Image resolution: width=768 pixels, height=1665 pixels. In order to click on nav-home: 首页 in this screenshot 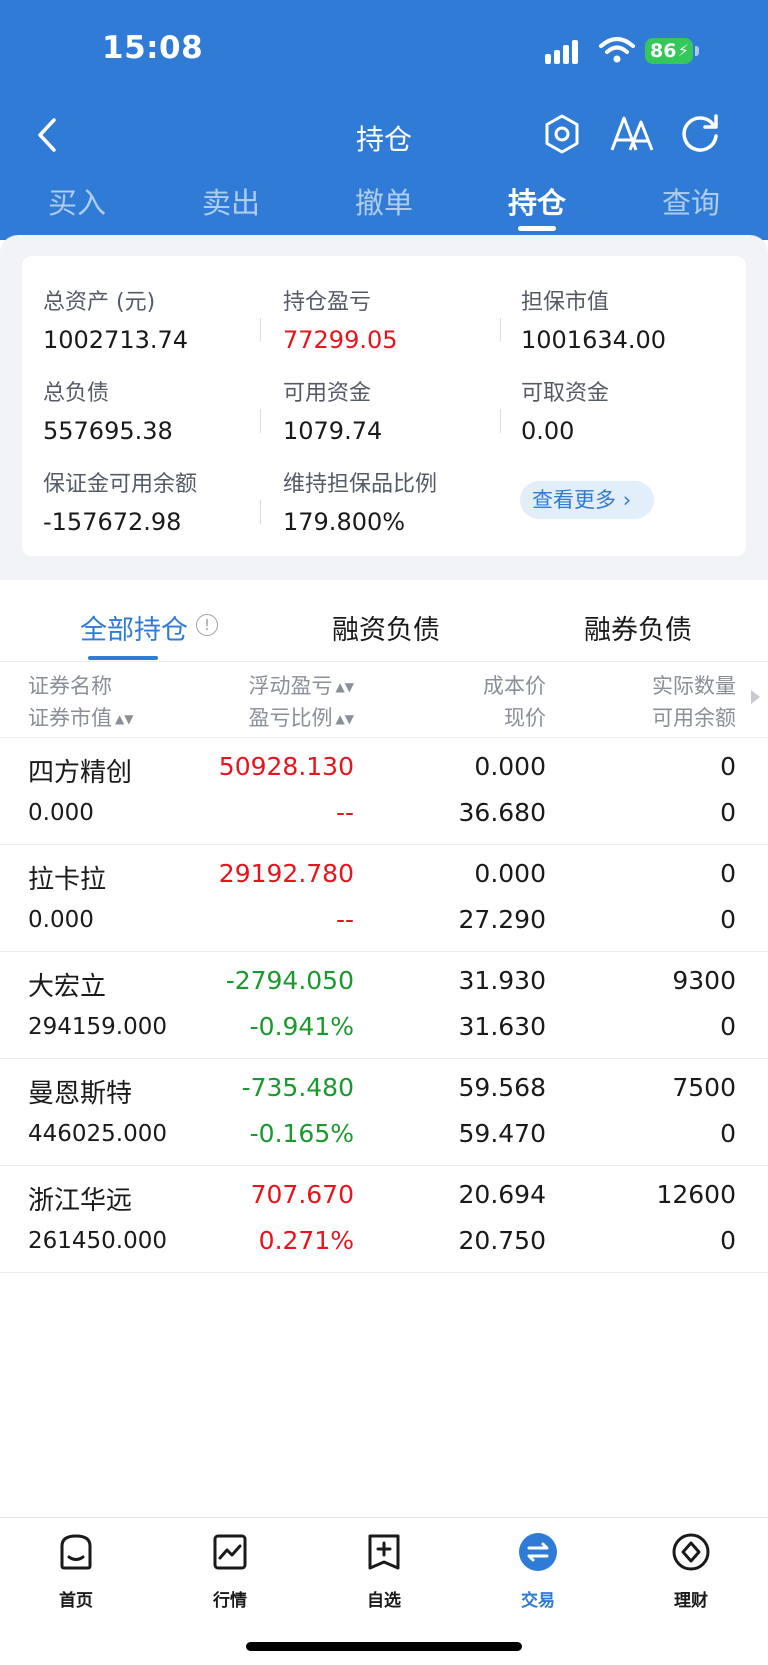, I will do `click(76, 1571)`.